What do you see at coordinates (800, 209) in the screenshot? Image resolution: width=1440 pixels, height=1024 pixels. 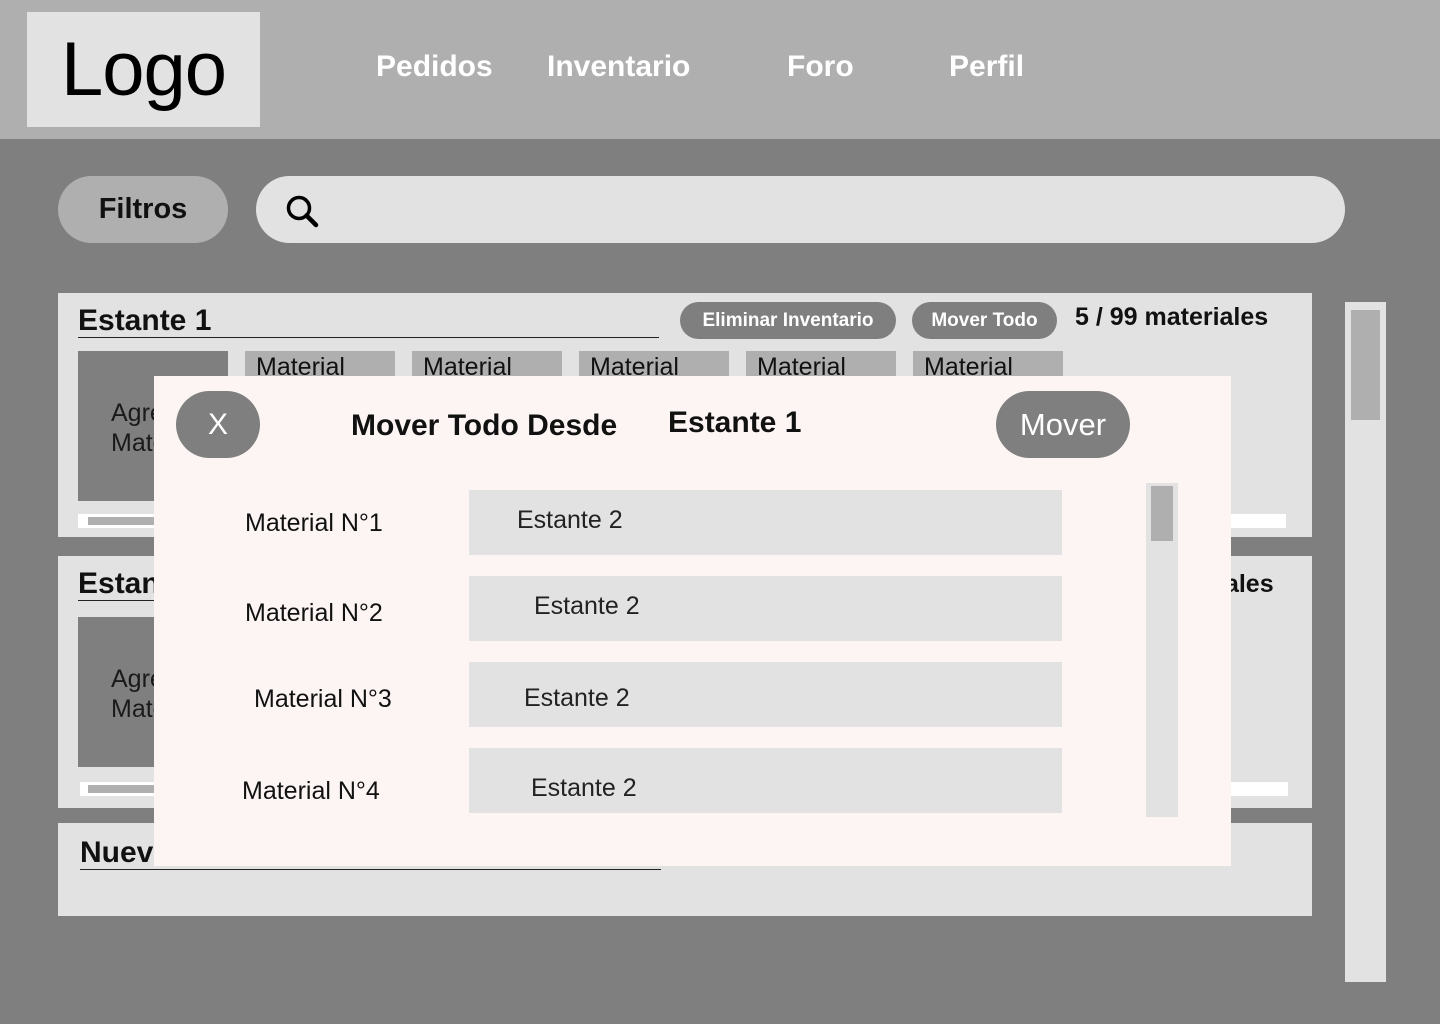 I see `search-input` at bounding box center [800, 209].